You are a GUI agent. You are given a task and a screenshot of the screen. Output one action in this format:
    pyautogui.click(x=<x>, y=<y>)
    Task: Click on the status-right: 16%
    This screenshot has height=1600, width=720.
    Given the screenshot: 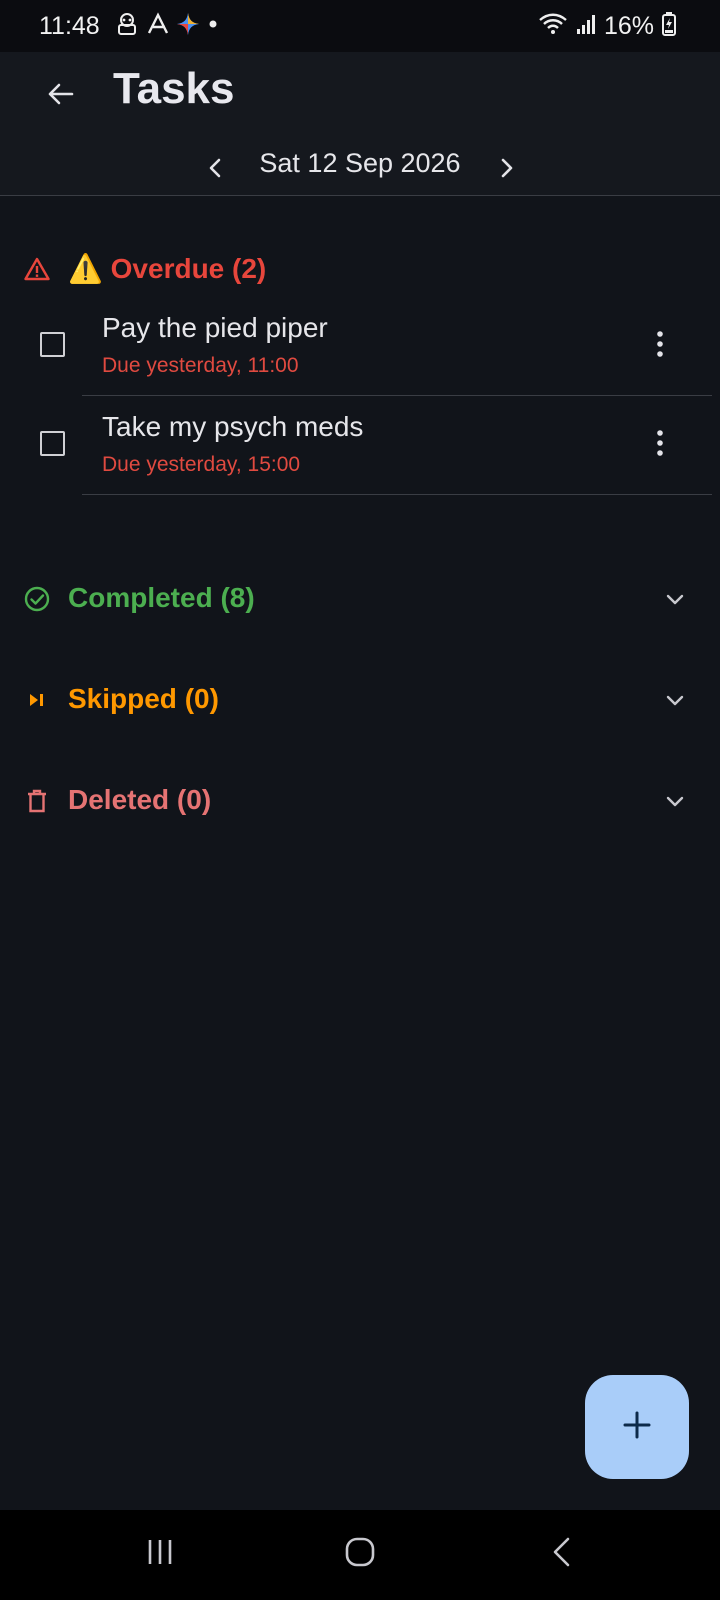 What is the action you would take?
    pyautogui.click(x=607, y=26)
    